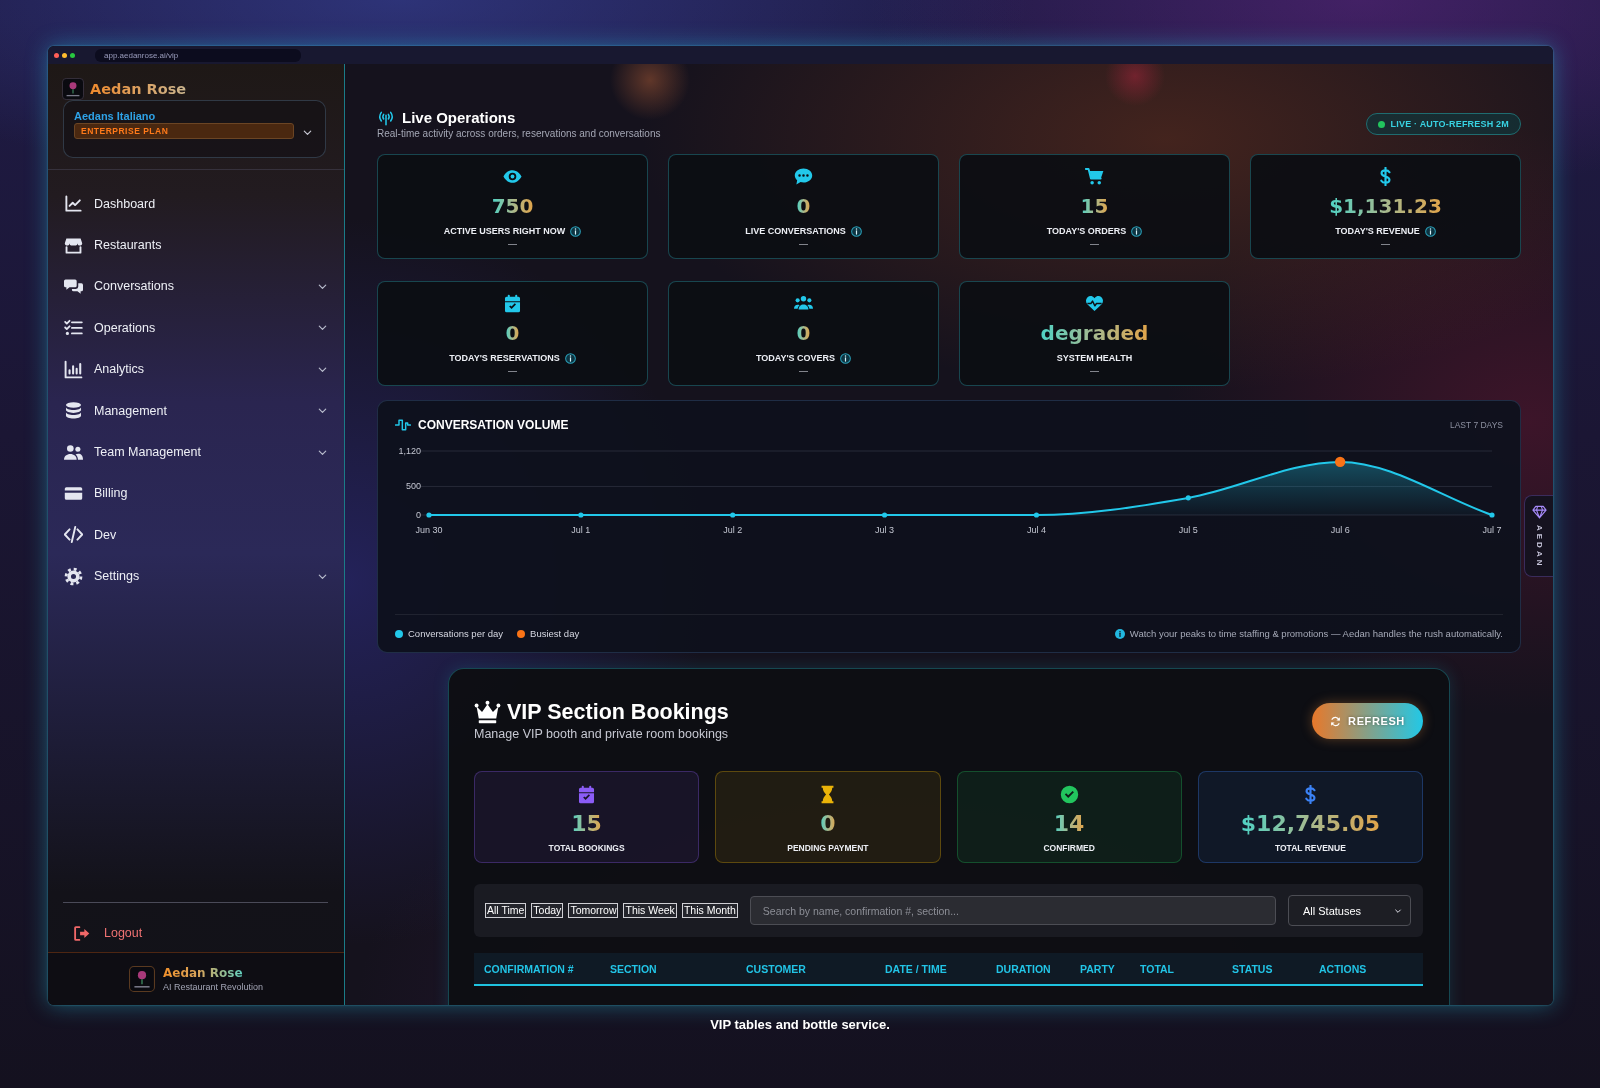 Image resolution: width=1600 pixels, height=1088 pixels. I want to click on restaurant-switcher: Aedans Italiano ENTERPRISE PLAN, so click(194, 129).